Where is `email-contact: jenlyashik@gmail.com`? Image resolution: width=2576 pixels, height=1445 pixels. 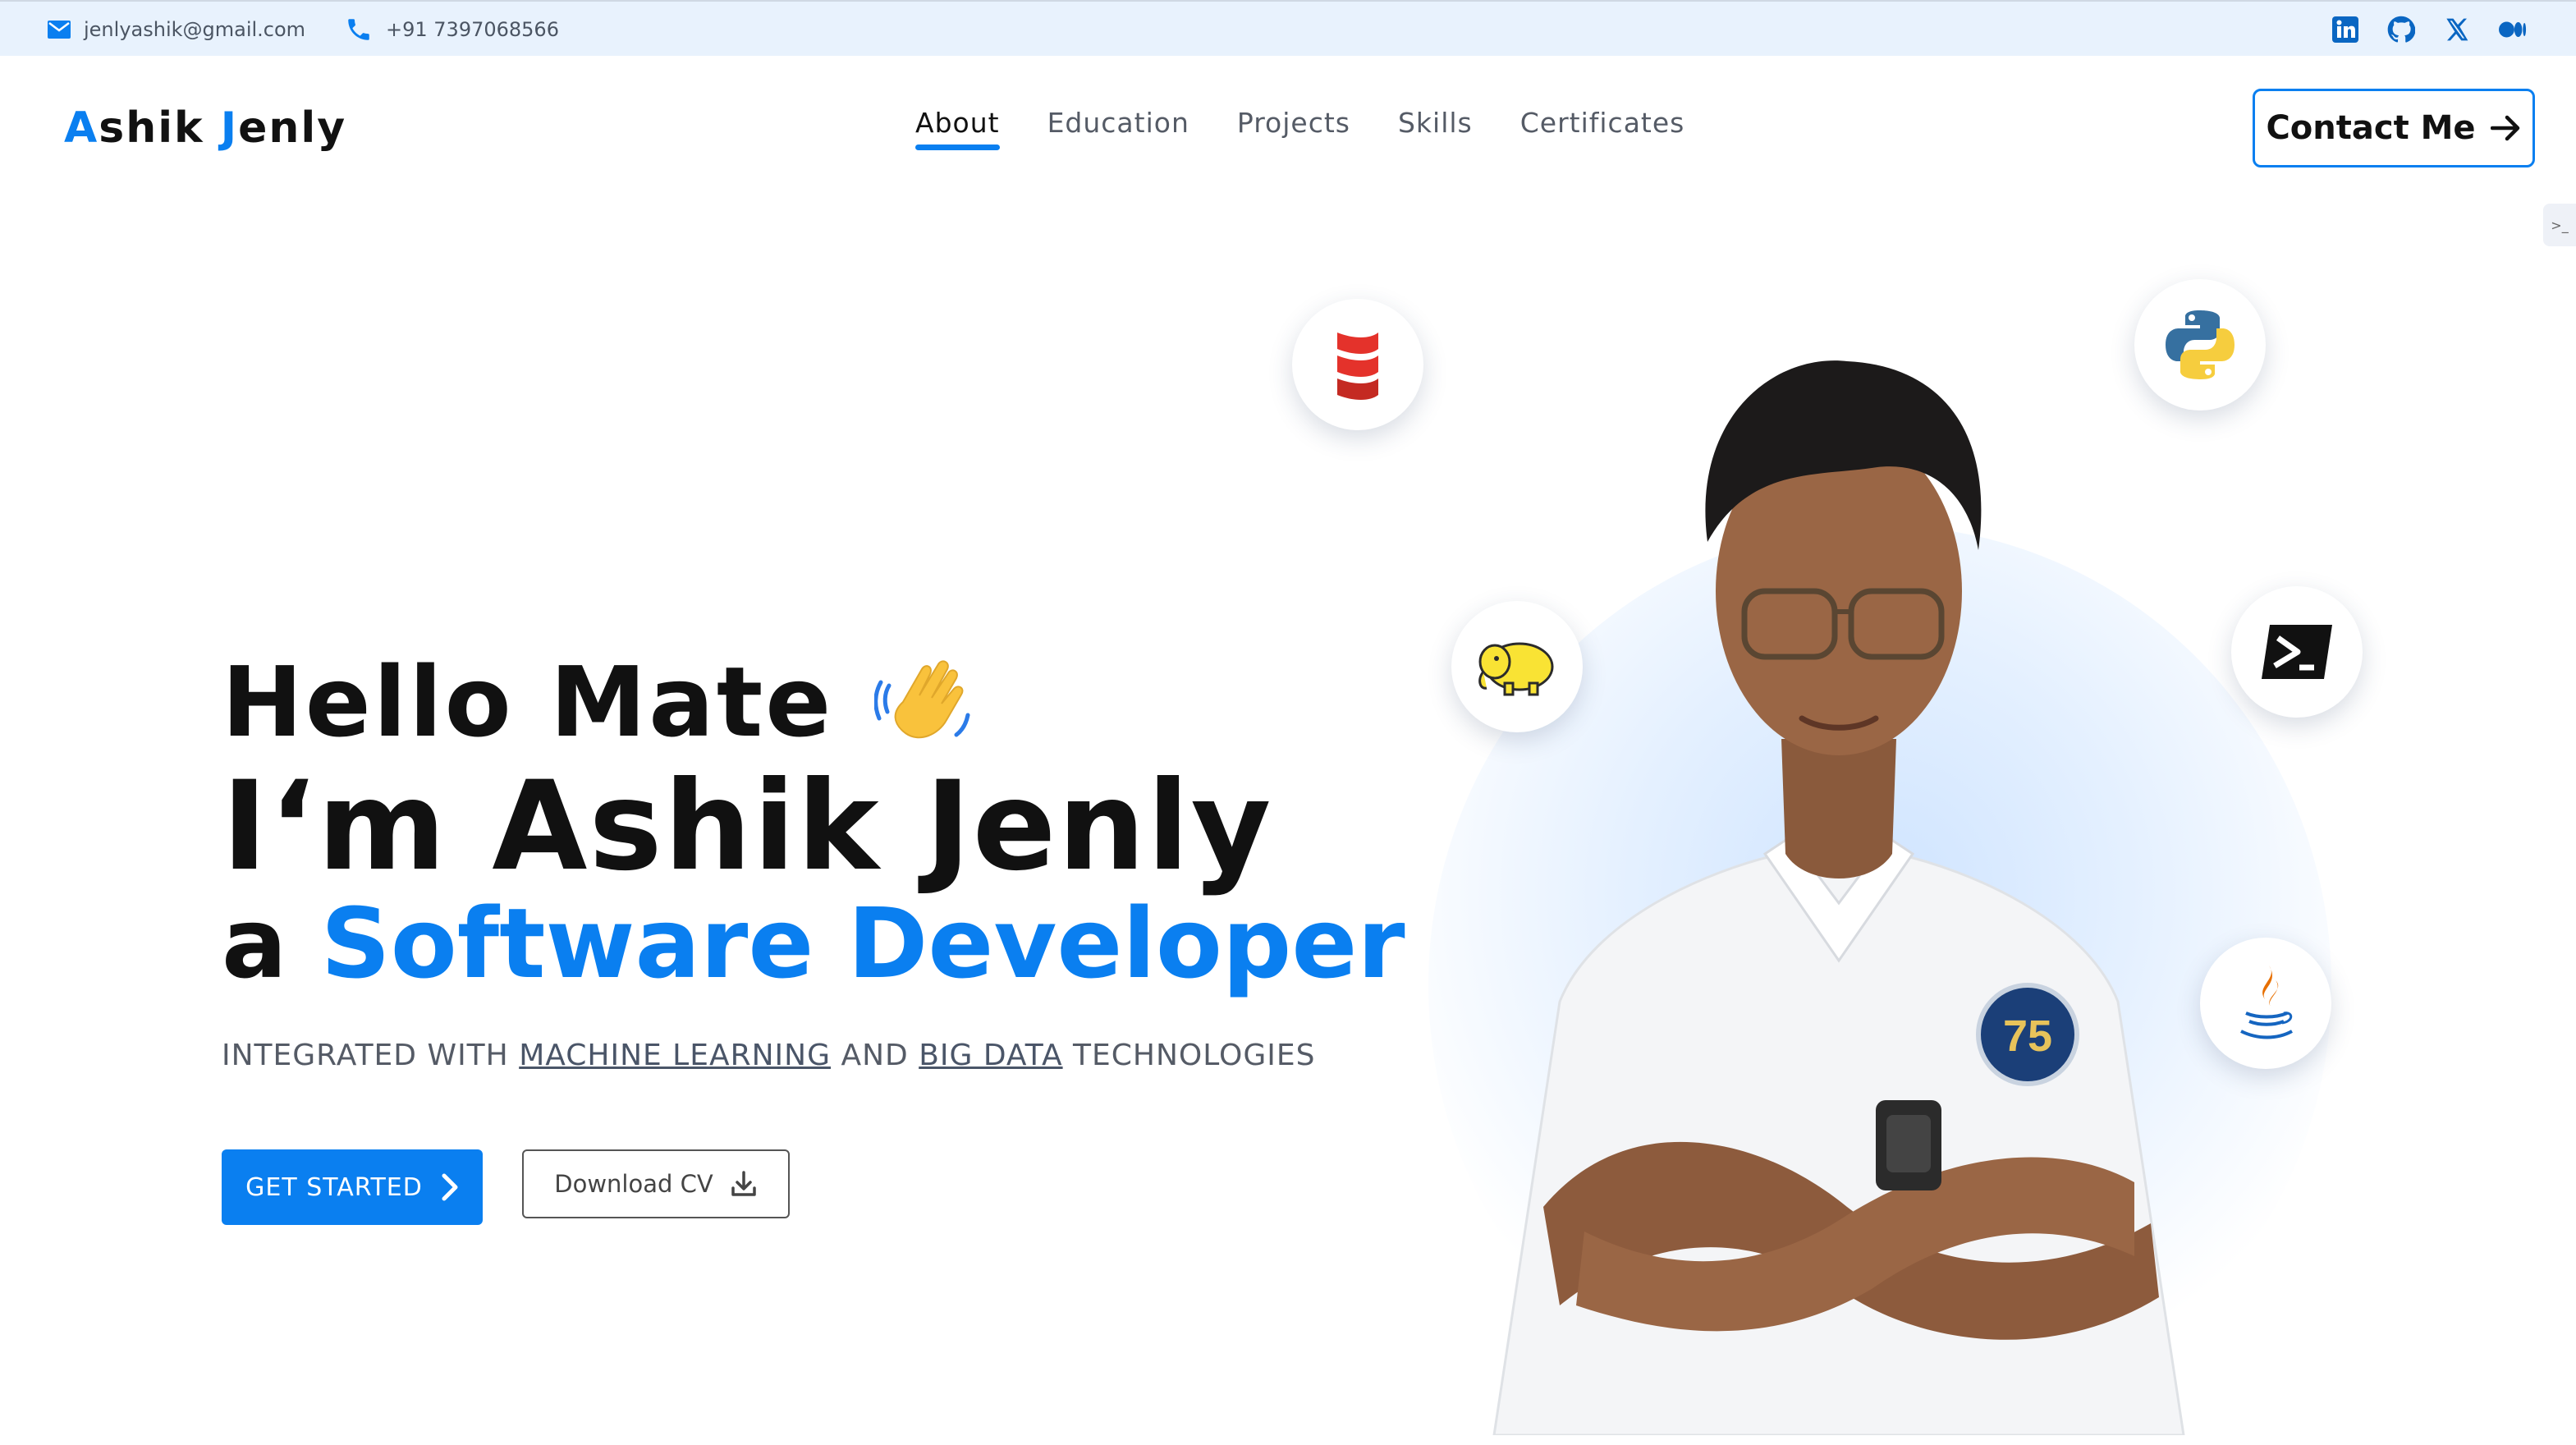
email-contact: jenlyashik@gmail.com is located at coordinates (176, 29).